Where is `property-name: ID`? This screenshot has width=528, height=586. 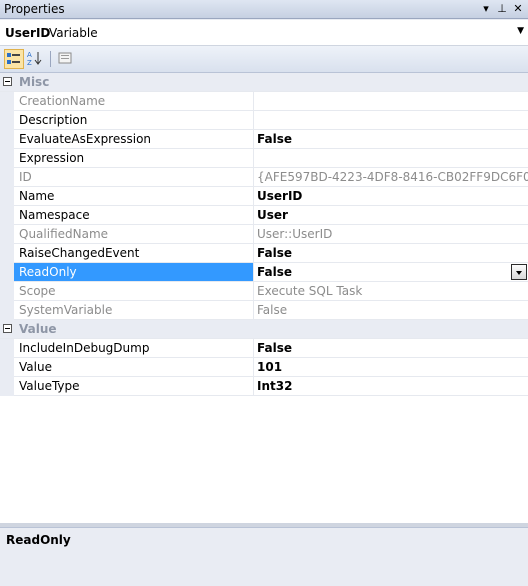
property-name: ID is located at coordinates (134, 177).